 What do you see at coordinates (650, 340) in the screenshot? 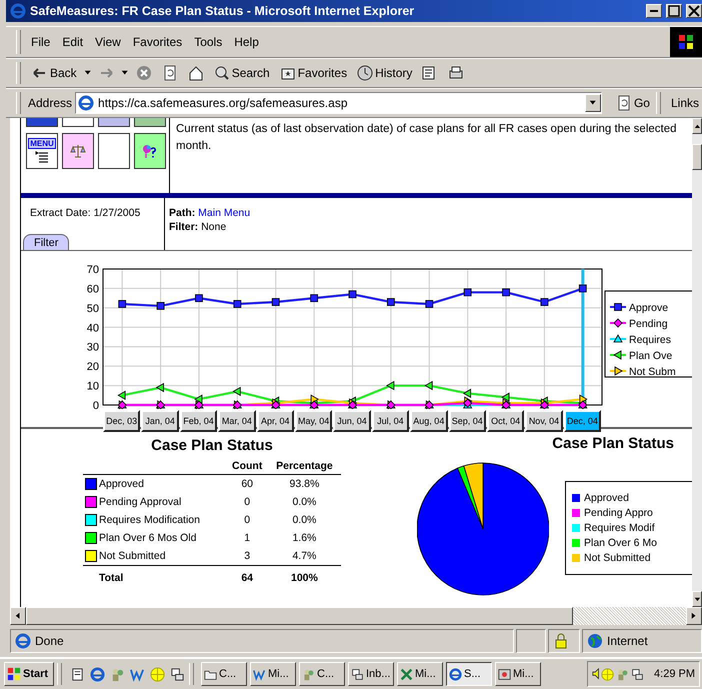
I see `legend-label: Requires` at bounding box center [650, 340].